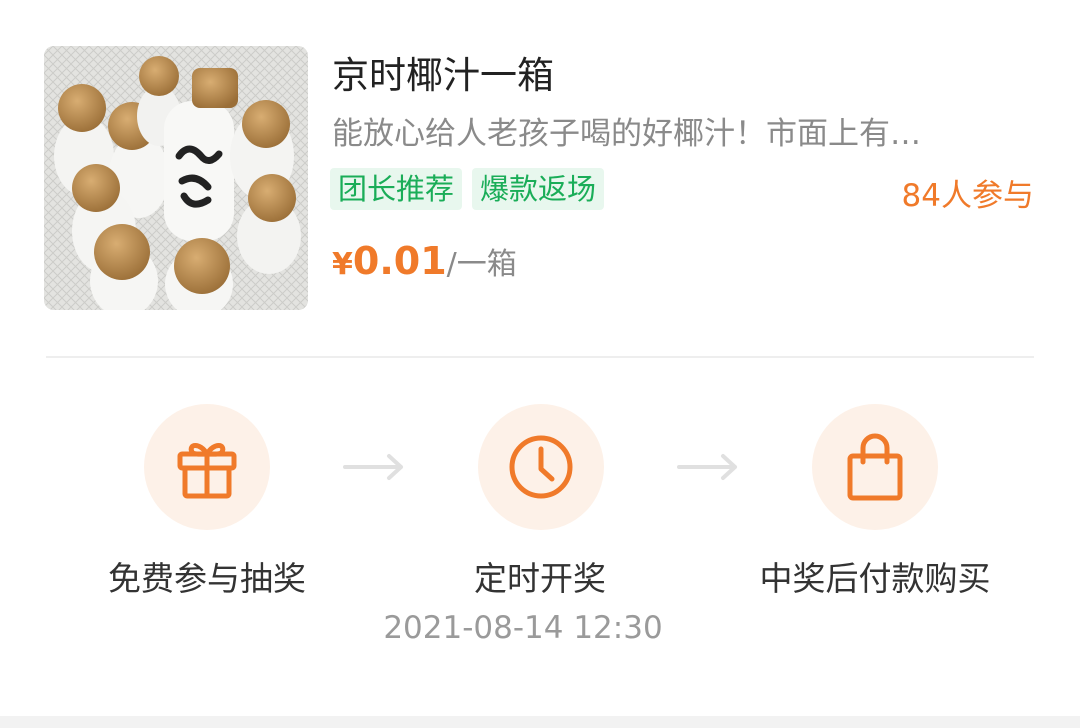 This screenshot has width=1080, height=728. What do you see at coordinates (967, 196) in the screenshot?
I see `participant-count: 84人参与` at bounding box center [967, 196].